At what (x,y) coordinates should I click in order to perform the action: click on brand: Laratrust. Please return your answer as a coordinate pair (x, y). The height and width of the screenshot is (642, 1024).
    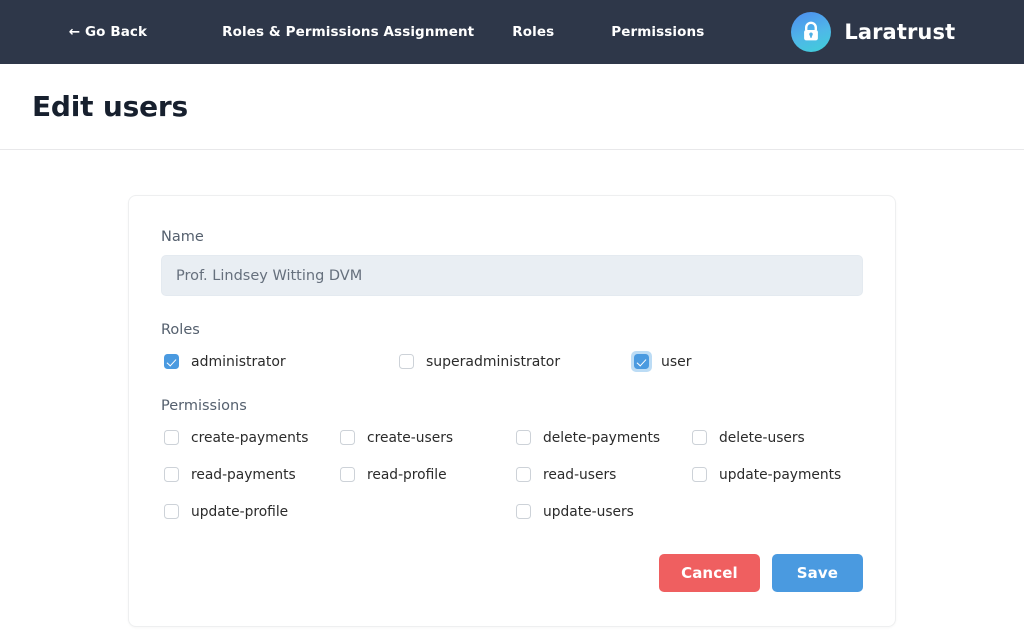
    Looking at the image, I should click on (873, 32).